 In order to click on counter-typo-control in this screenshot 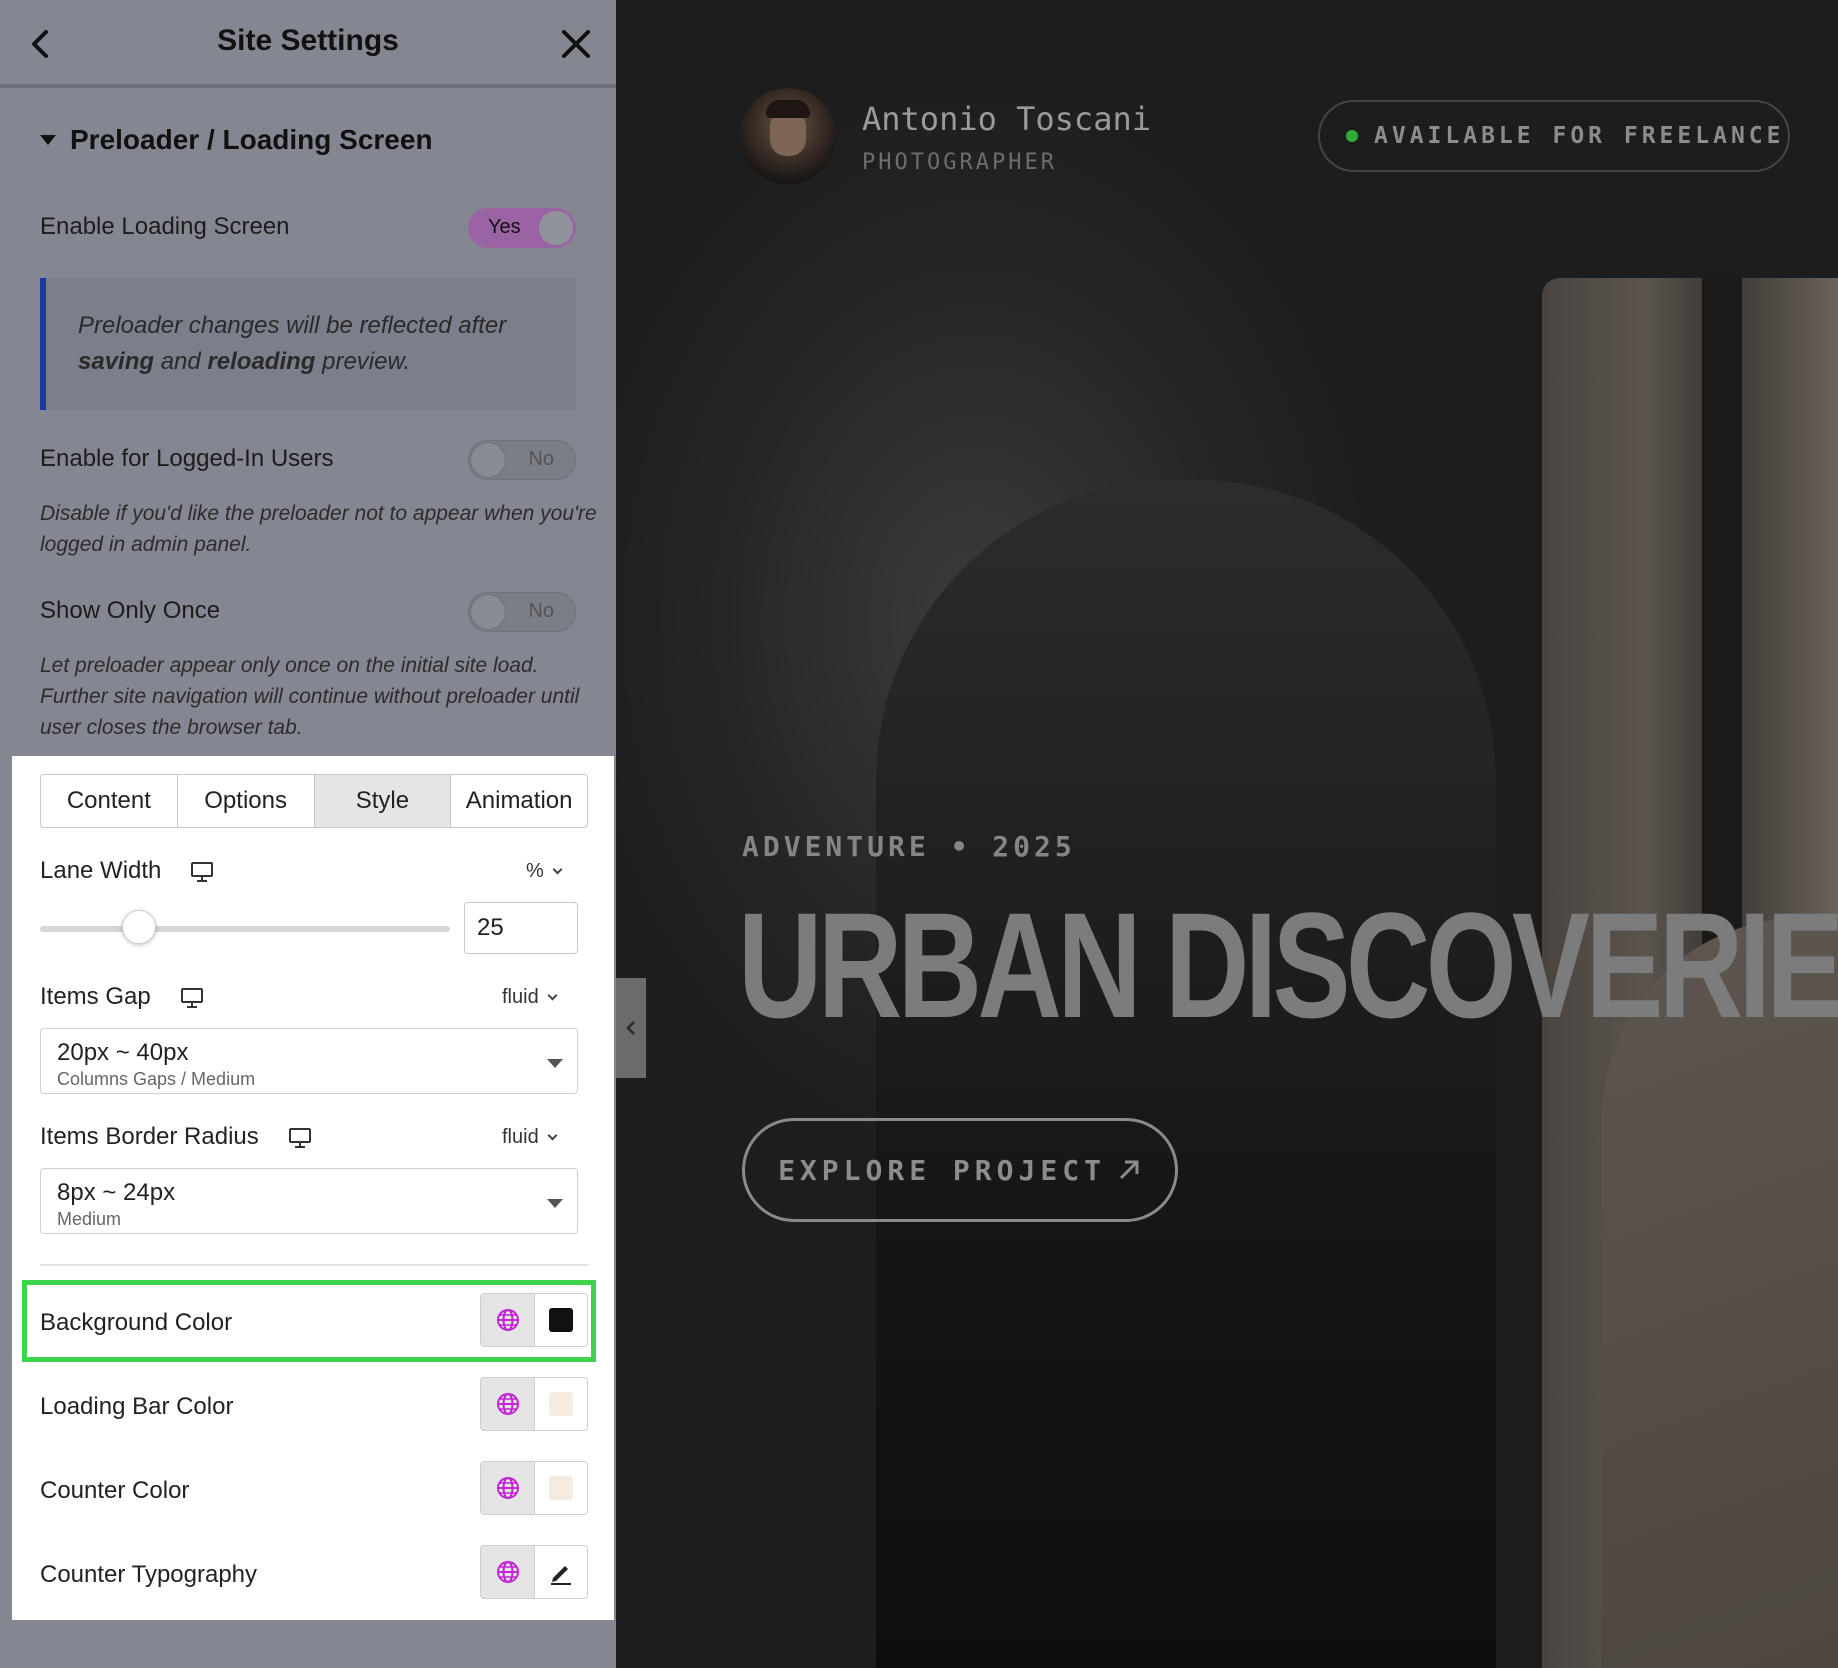, I will do `click(534, 1572)`.